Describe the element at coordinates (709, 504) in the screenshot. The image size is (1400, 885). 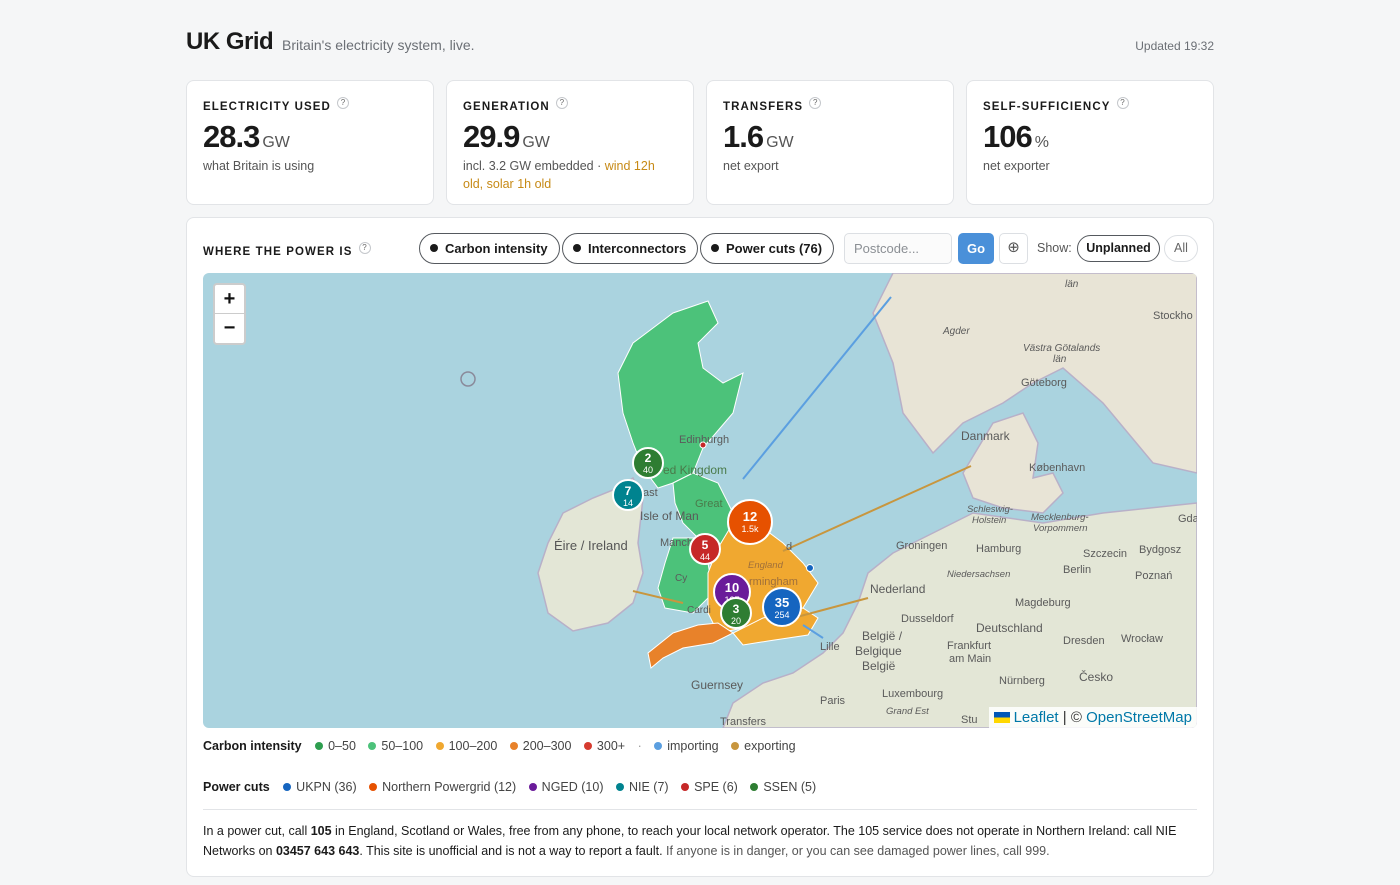
I see `label-great: Great` at that location.